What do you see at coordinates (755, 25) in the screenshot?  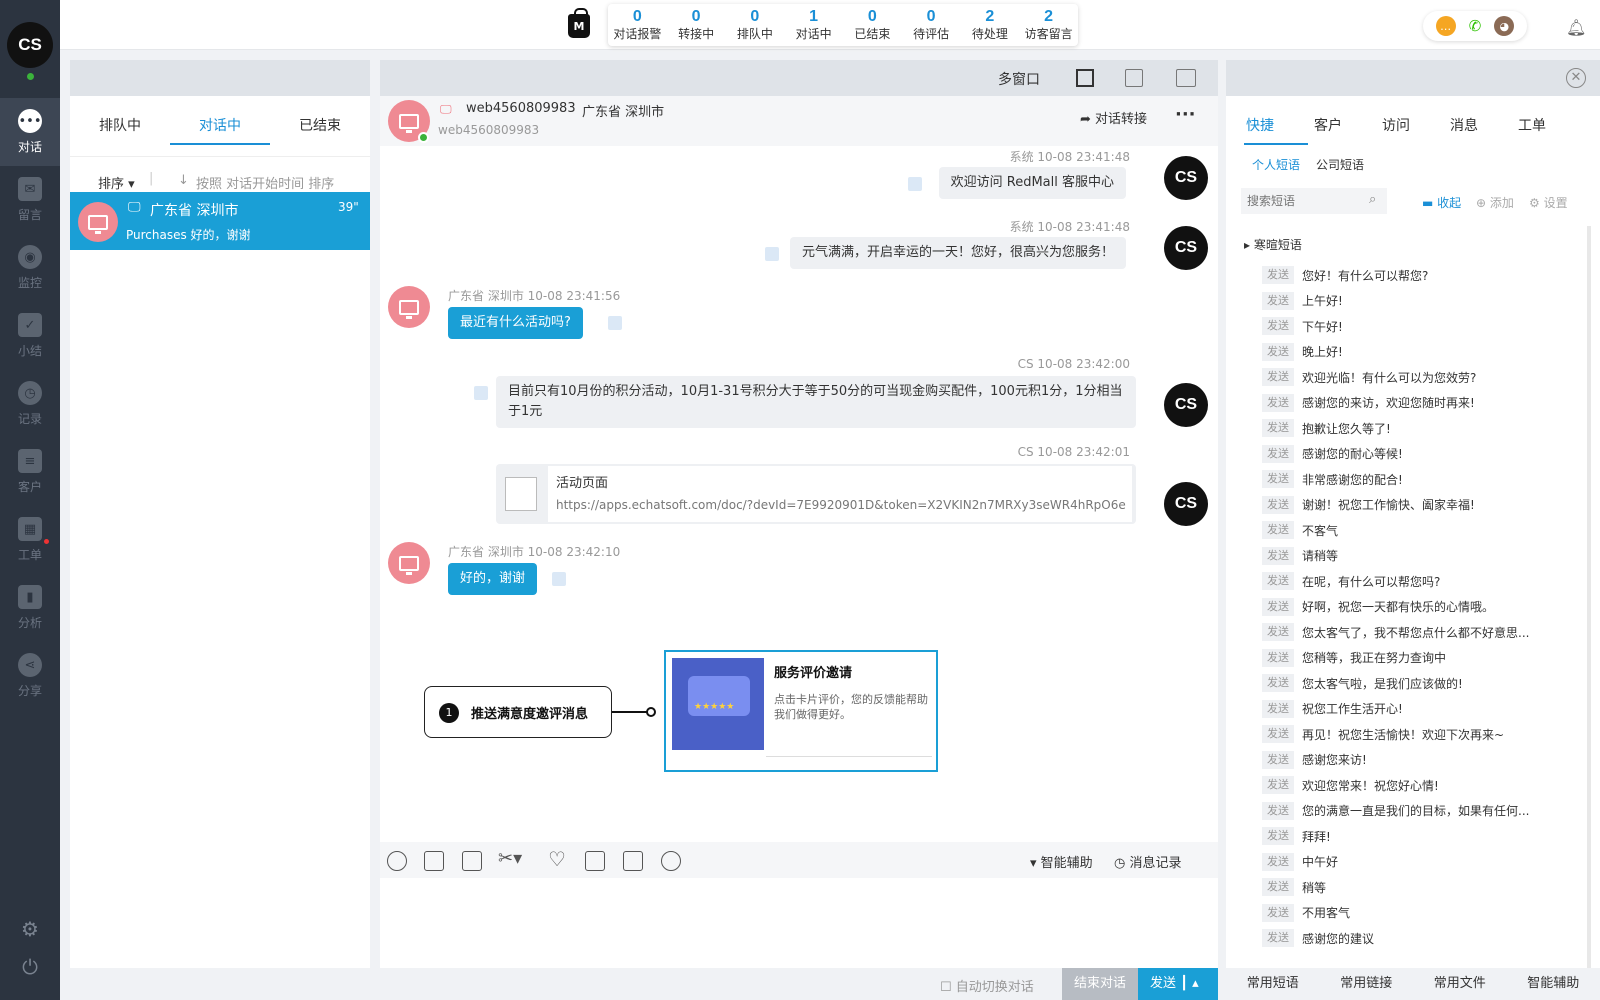 I see `stat-queue: 0 排队中` at bounding box center [755, 25].